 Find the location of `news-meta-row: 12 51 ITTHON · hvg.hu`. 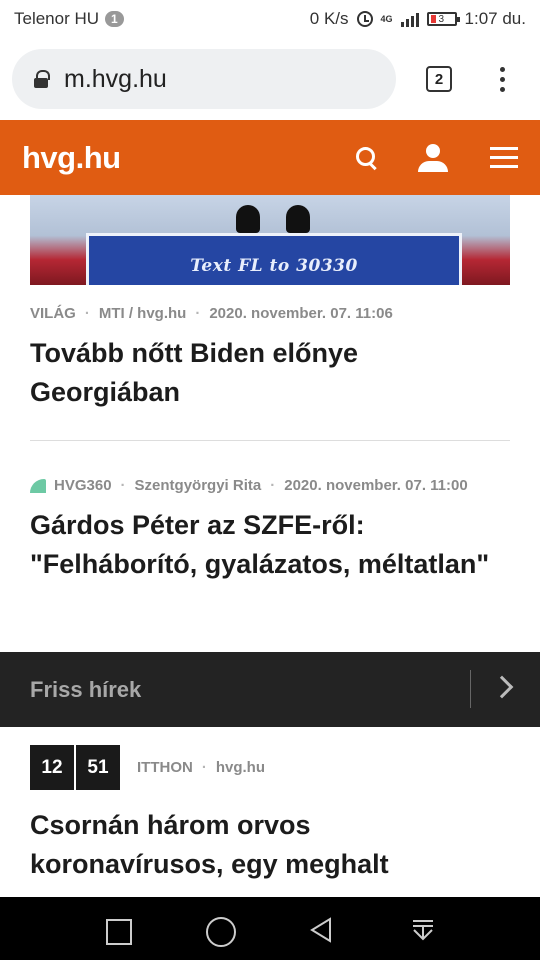

news-meta-row: 12 51 ITTHON · hvg.hu is located at coordinates (270, 767).